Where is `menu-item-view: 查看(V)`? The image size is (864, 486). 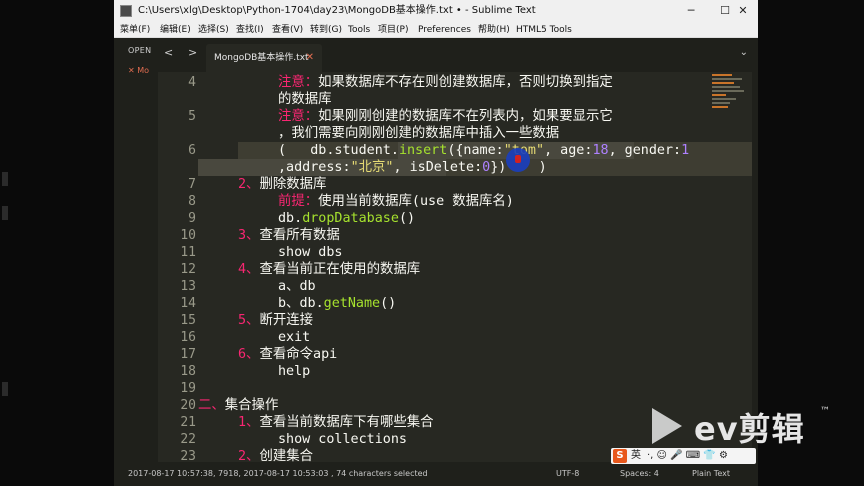 menu-item-view: 查看(V) is located at coordinates (287, 30).